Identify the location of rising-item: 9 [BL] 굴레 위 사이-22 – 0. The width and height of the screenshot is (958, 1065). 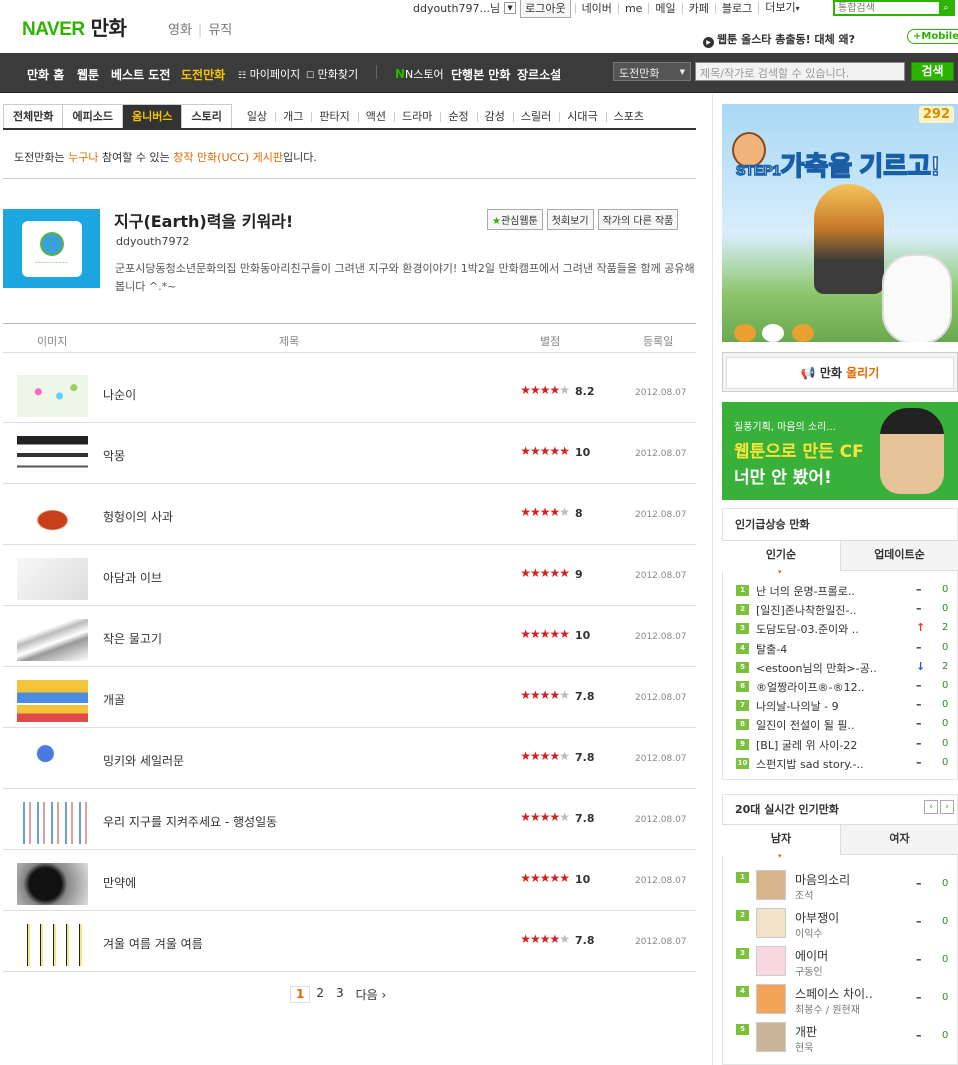
(843, 746).